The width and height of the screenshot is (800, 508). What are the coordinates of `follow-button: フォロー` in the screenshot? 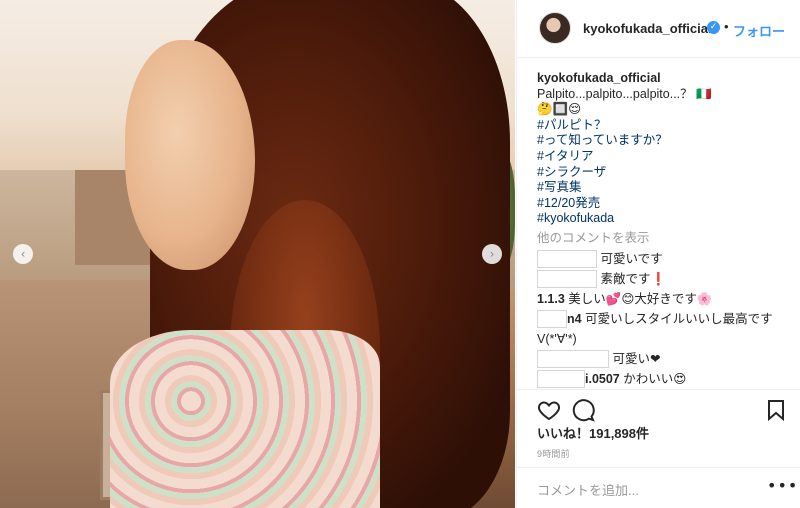 It's located at (759, 30).